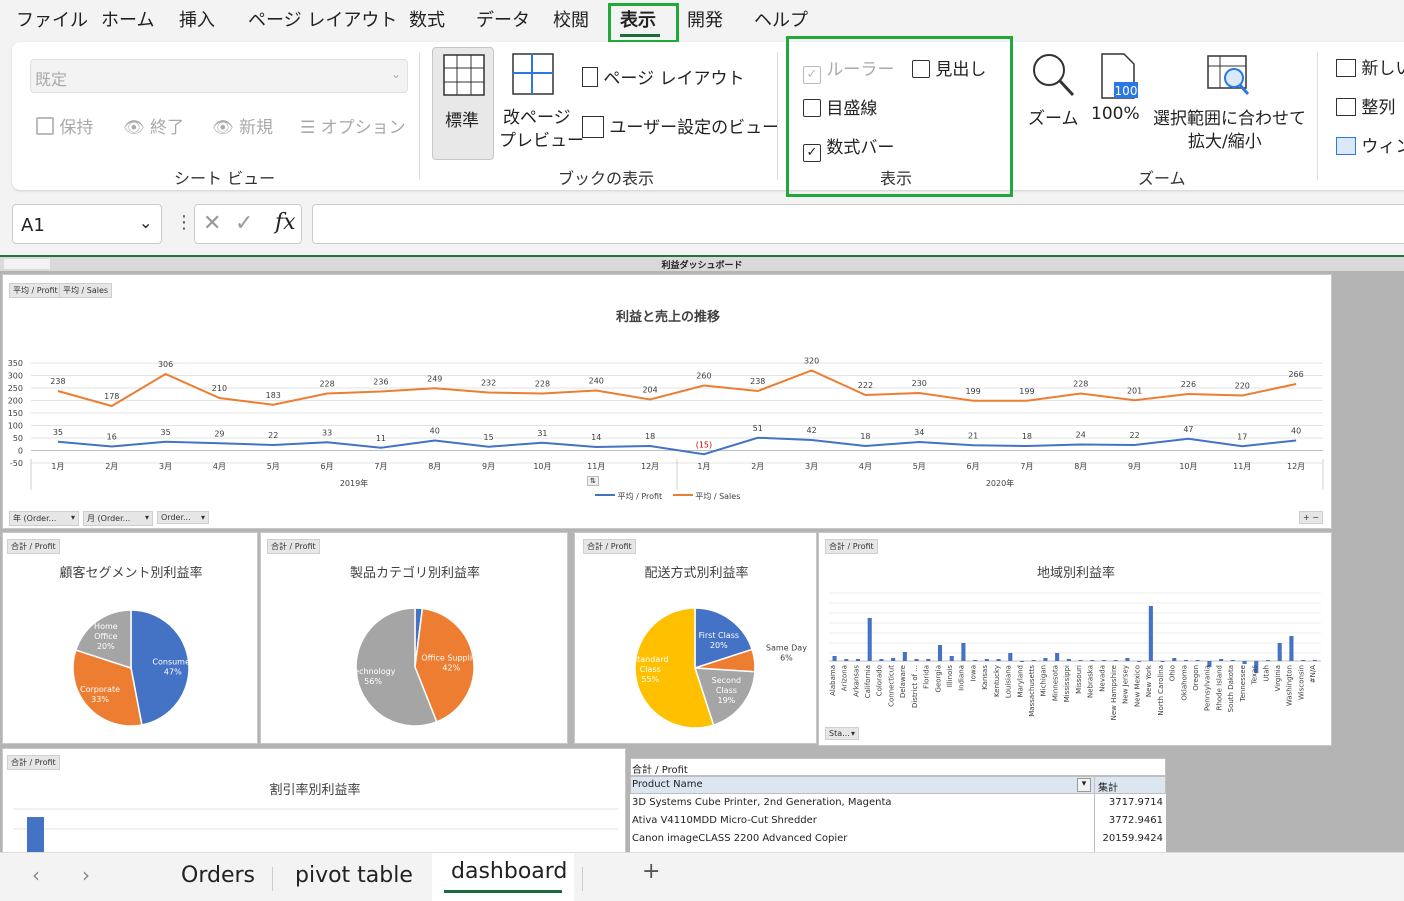 The width and height of the screenshot is (1404, 901). What do you see at coordinates (972, 391) in the screenshot?
I see `data-label-sales: 199` at bounding box center [972, 391].